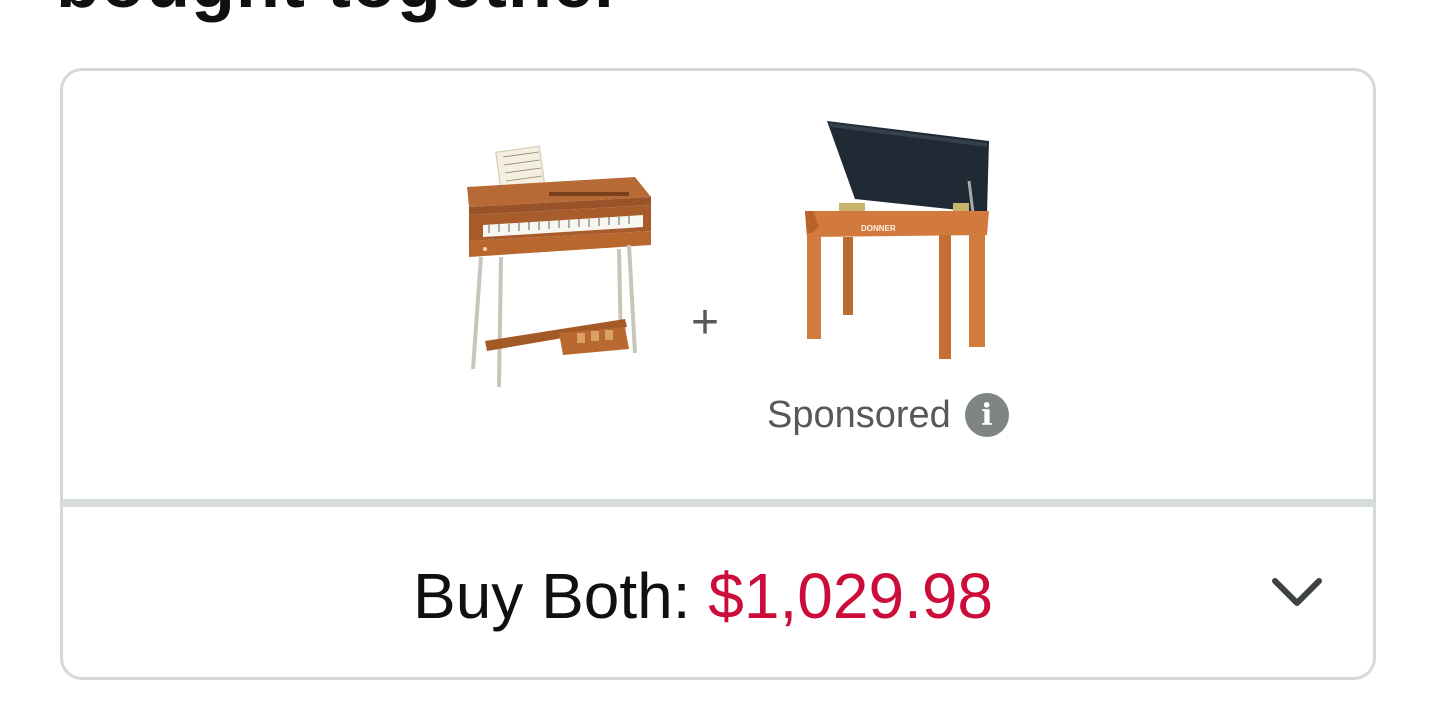 The image size is (1440, 728). I want to click on divider, so click(718, 503).